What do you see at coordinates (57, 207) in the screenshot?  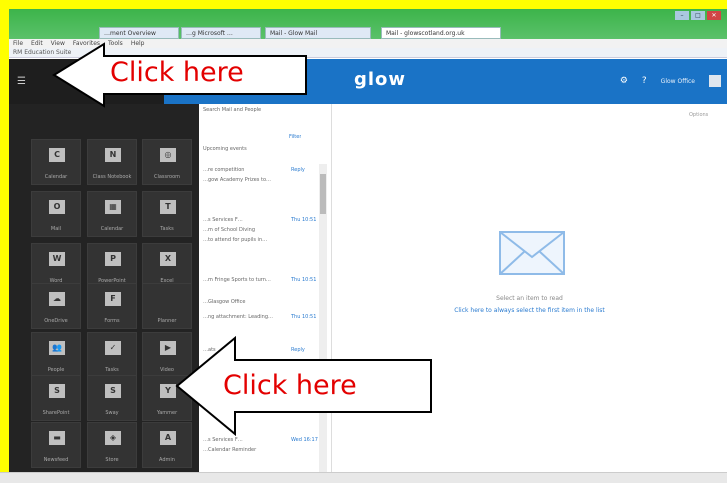 I see `outlook-icon: O` at bounding box center [57, 207].